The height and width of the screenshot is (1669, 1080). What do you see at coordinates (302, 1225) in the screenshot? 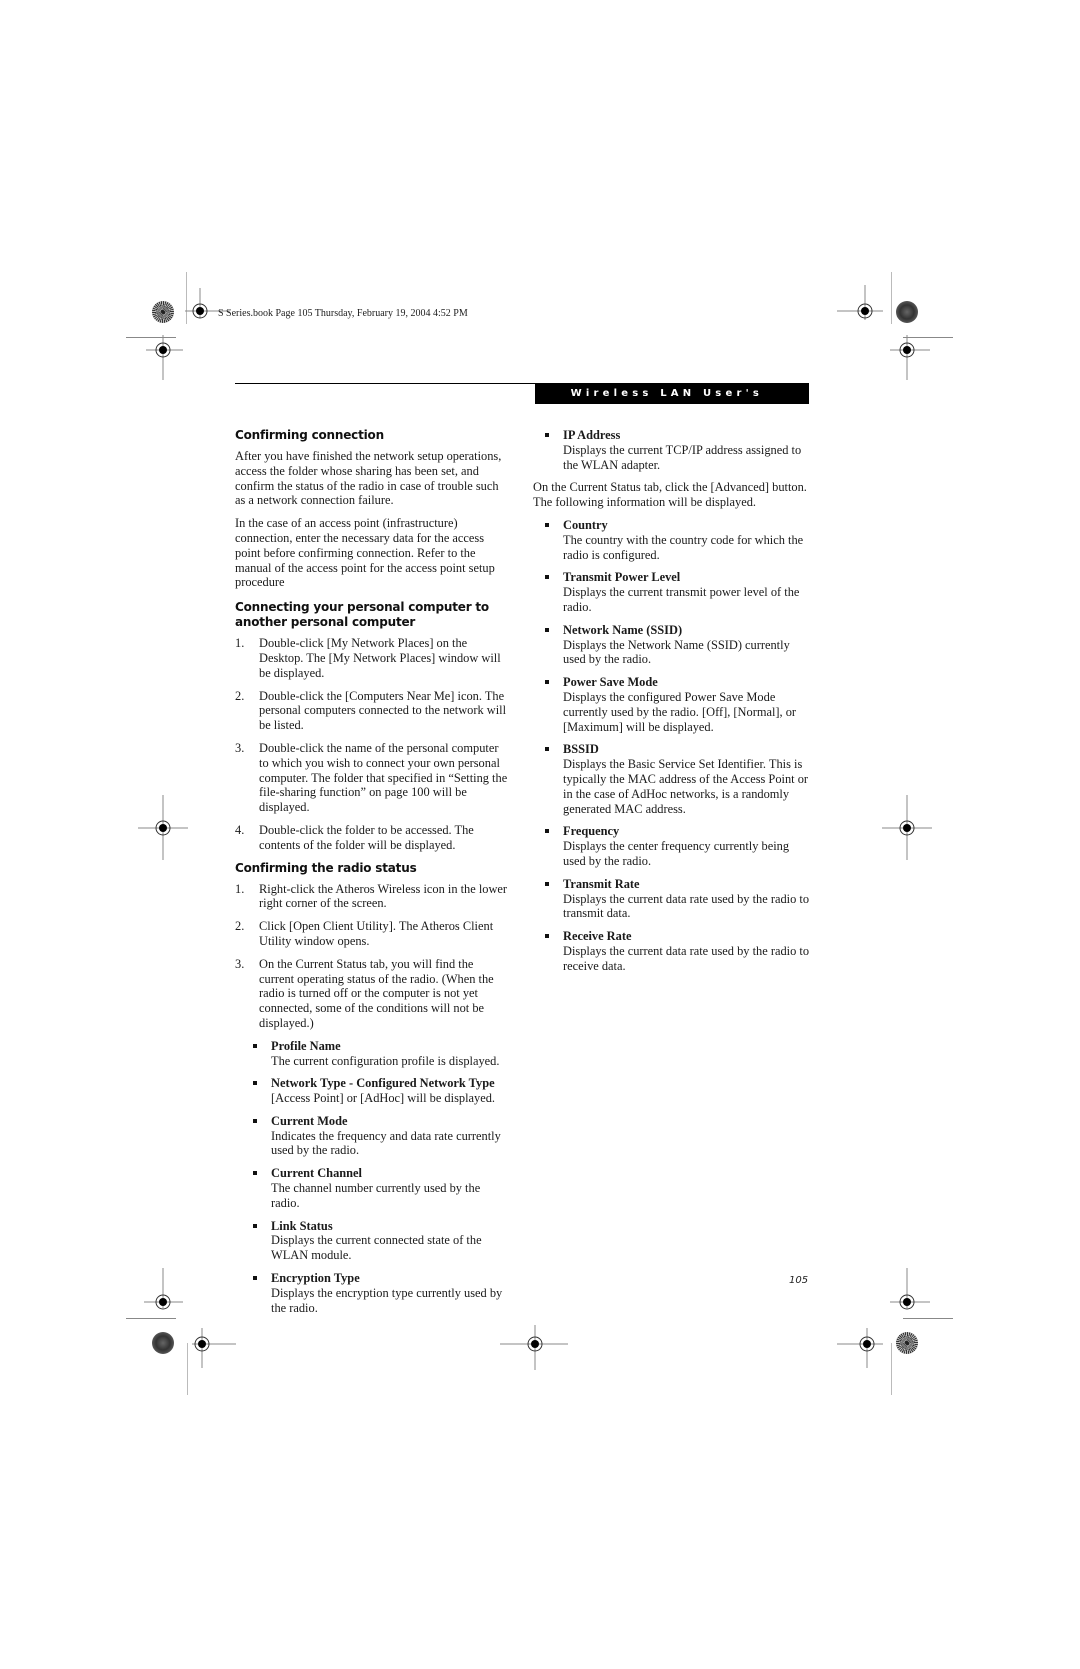
I see `term: Link Status` at bounding box center [302, 1225].